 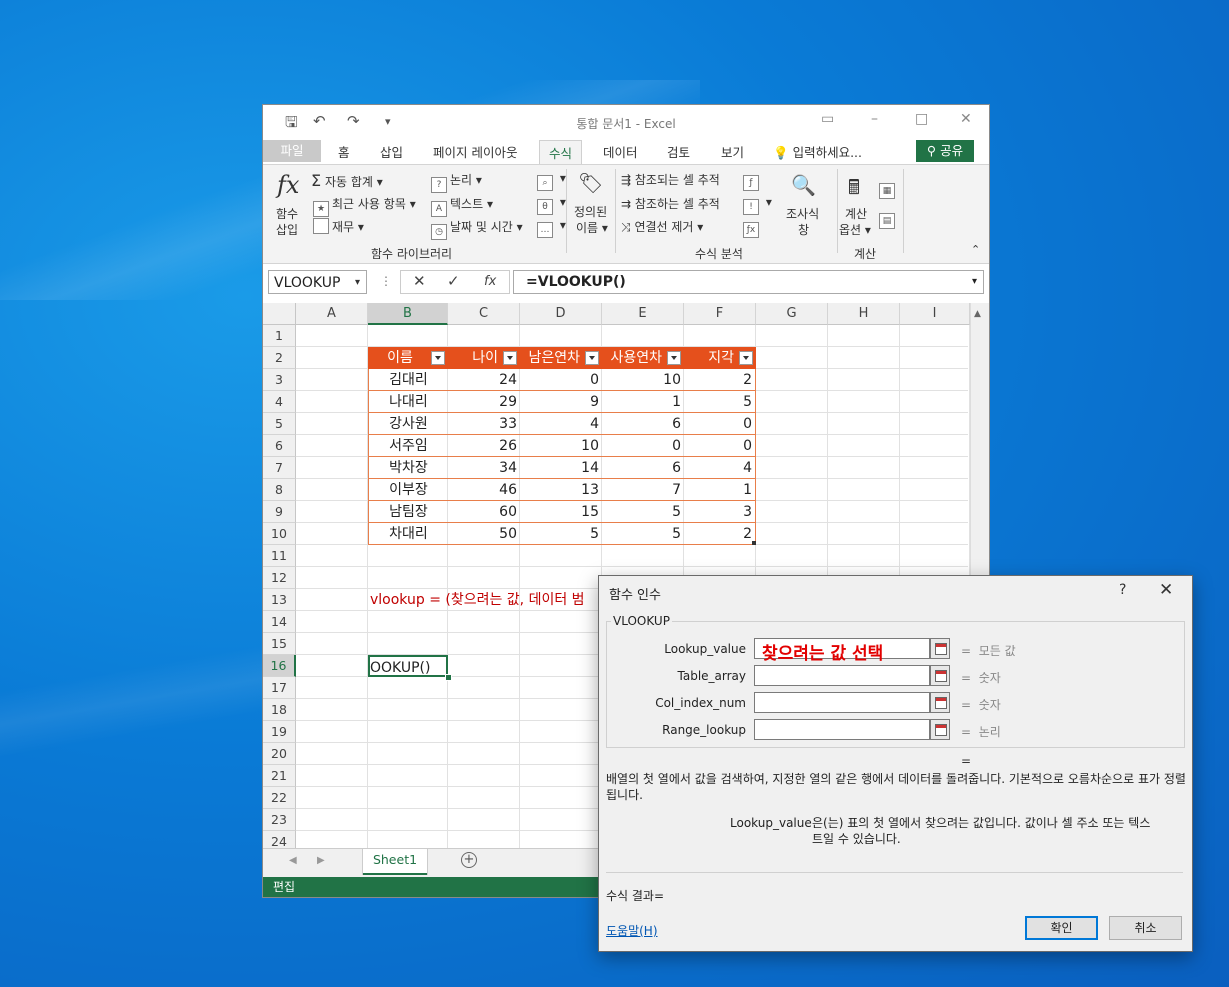 I want to click on formula-input: =VLOOKUP() ▾, so click(x=748, y=282).